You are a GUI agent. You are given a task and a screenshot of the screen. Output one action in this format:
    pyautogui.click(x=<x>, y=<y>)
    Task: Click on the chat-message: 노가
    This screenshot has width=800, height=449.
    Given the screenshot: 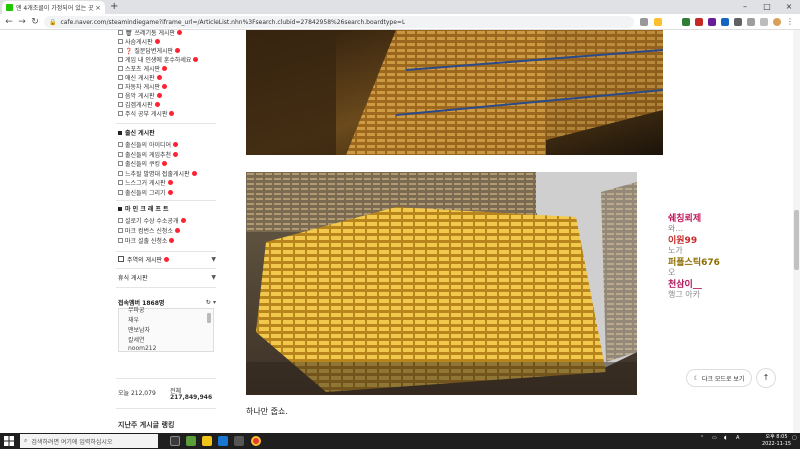 What is the action you would take?
    pyautogui.click(x=675, y=250)
    